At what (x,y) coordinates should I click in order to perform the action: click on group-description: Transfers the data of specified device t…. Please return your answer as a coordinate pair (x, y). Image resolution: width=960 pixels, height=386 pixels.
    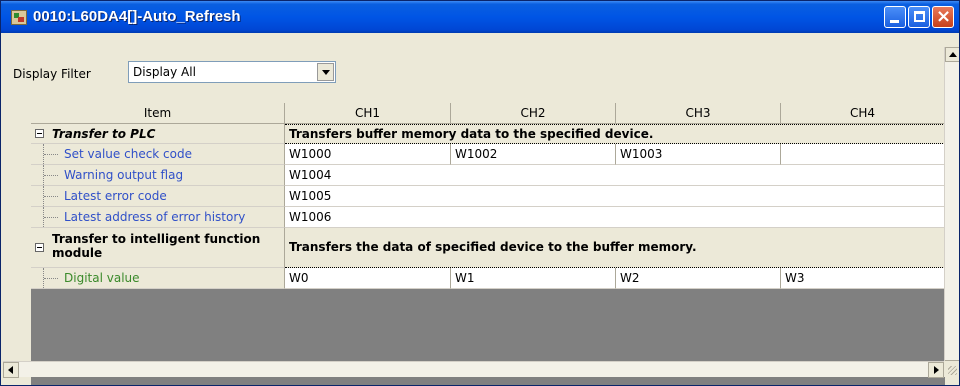
    Looking at the image, I should click on (615, 248).